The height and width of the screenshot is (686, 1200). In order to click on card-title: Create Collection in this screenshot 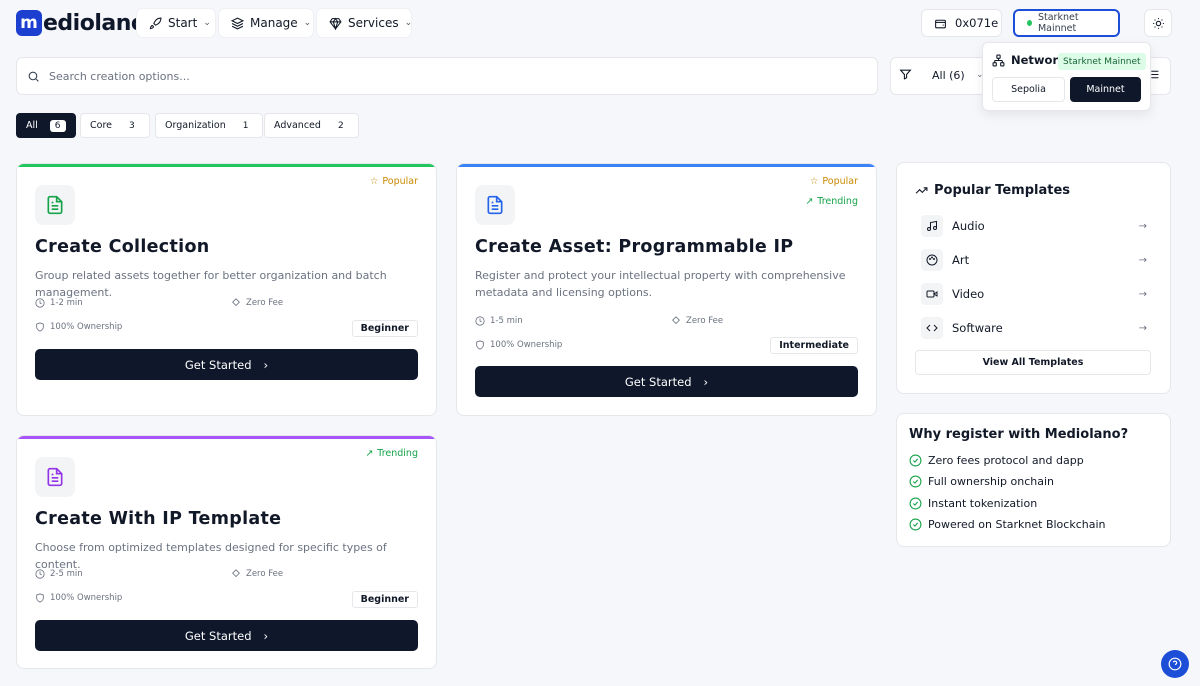, I will do `click(122, 247)`.